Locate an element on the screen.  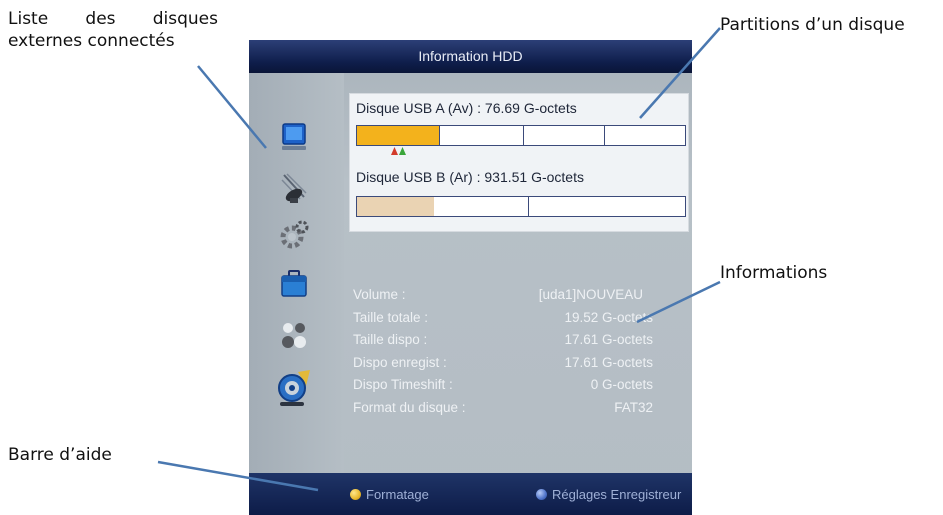
people-icon is located at coordinates (294, 335).